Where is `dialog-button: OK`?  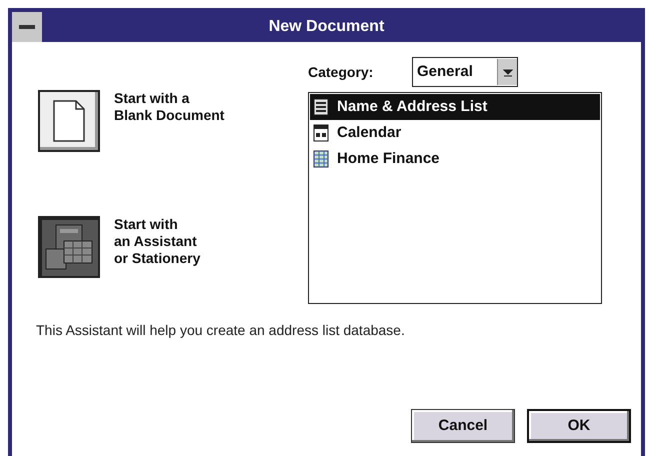
dialog-button: OK is located at coordinates (579, 426).